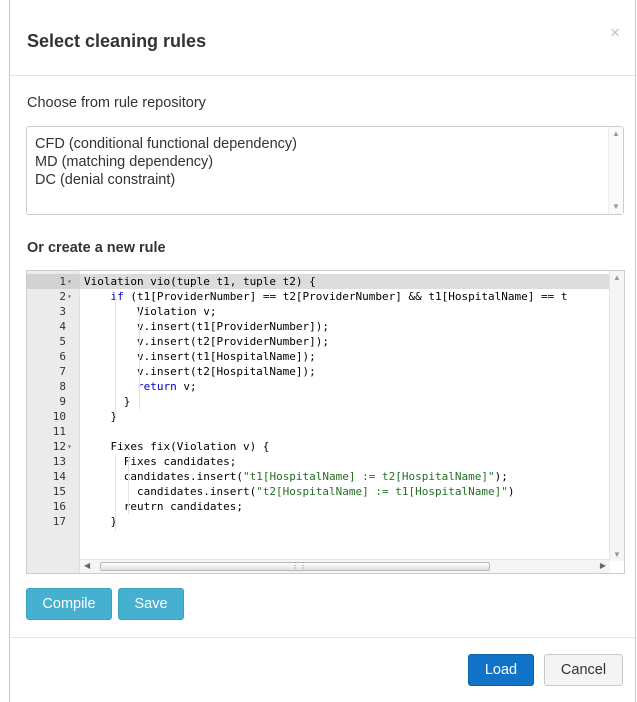 This screenshot has height=702, width=637. I want to click on repository-scrollbar: ▲ ▼, so click(615, 170).